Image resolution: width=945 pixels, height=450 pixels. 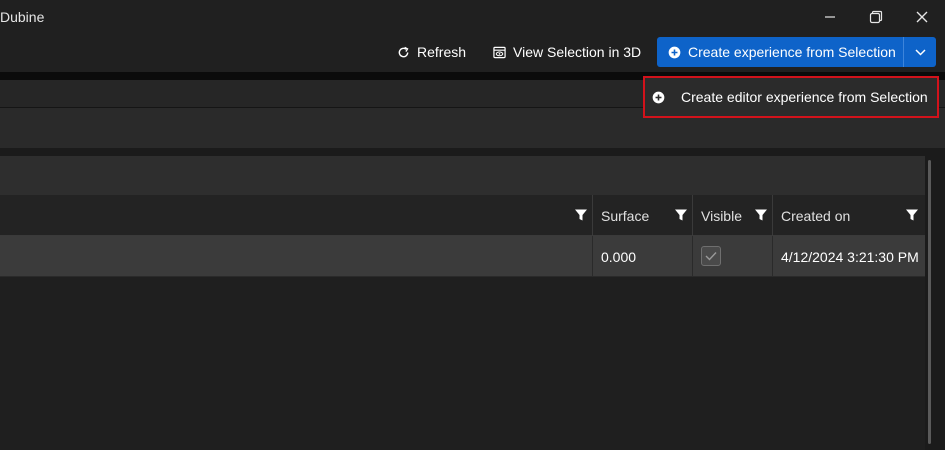 I want to click on vertical-scrollbar, so click(x=935, y=303).